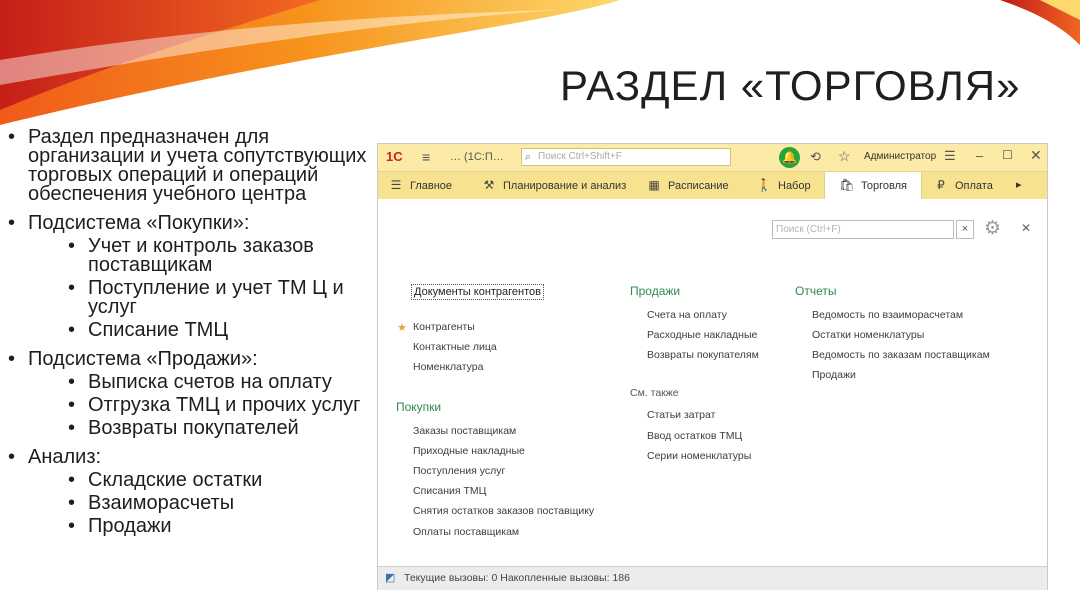 This screenshot has width=1080, height=608. What do you see at coordinates (214, 405) in the screenshot?
I see `sub-bullet-item: • Отгрузка ТМЦ и прочих услуг` at bounding box center [214, 405].